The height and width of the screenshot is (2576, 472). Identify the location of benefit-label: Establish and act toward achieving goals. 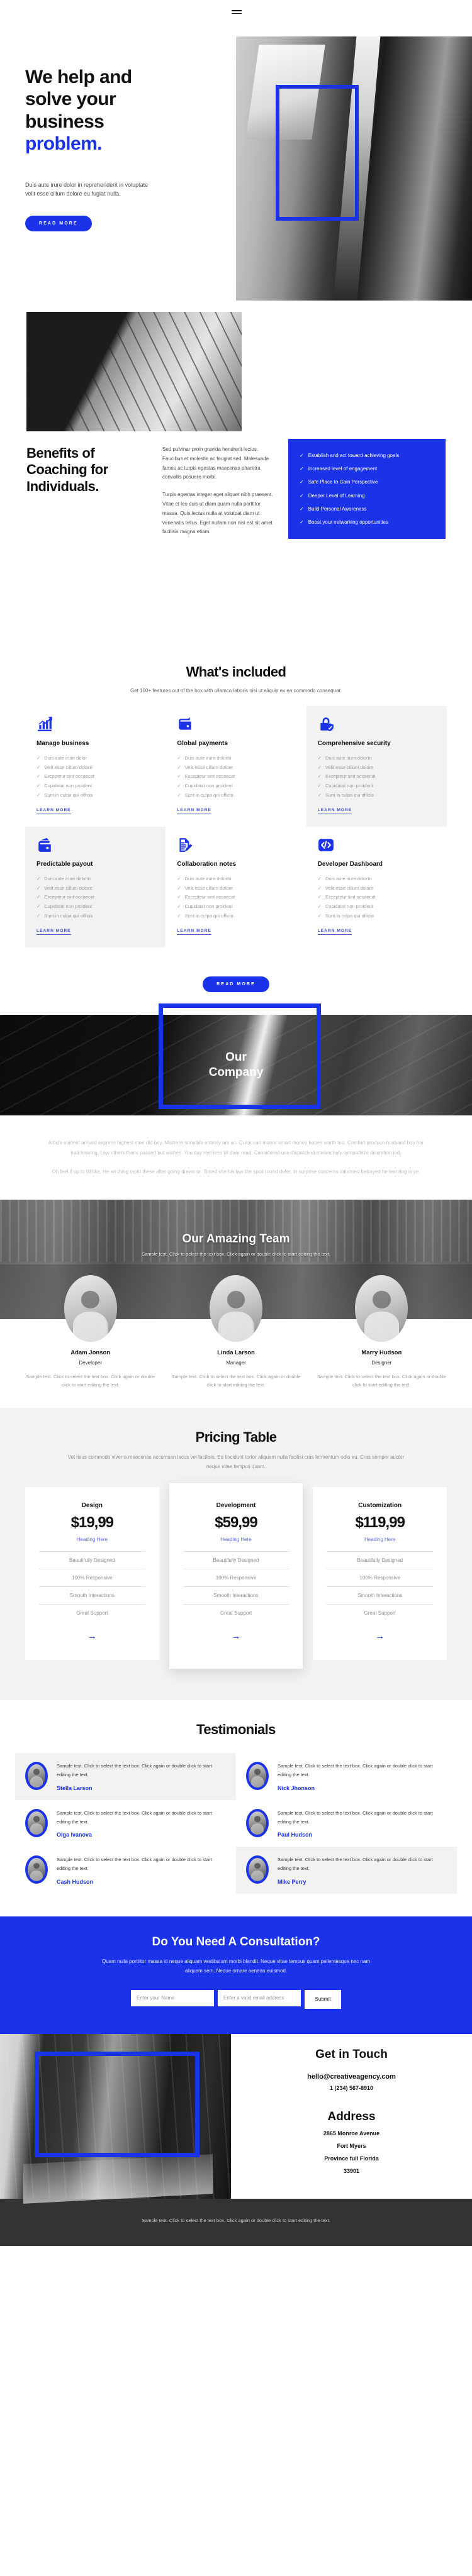
(354, 455).